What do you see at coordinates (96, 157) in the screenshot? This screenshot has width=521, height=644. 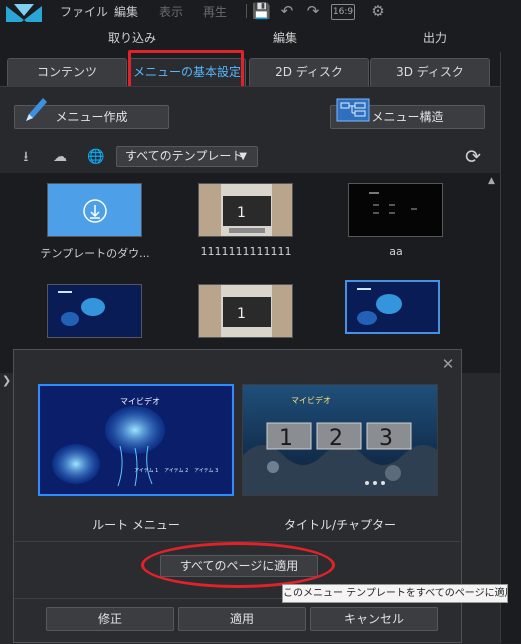 I see `globe-icon: 🌐` at bounding box center [96, 157].